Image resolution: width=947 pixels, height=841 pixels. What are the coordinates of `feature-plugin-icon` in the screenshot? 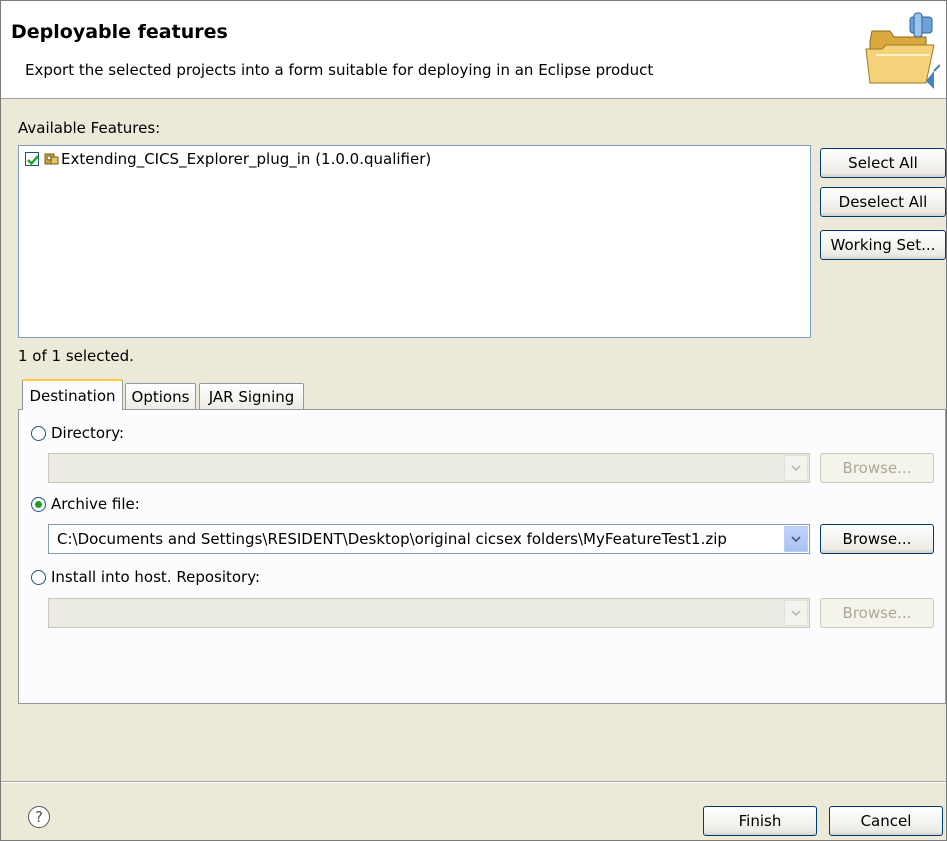 It's located at (51, 159).